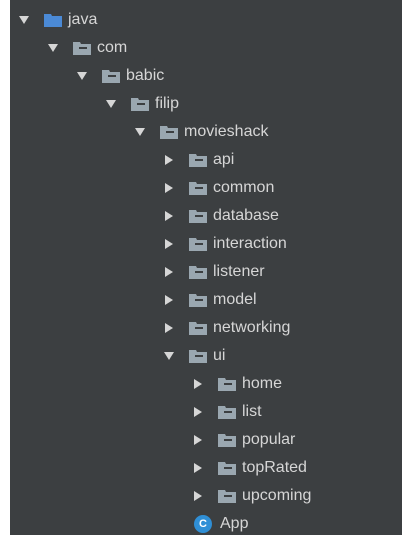  What do you see at coordinates (226, 131) in the screenshot?
I see `tree-item-label: movieshack` at bounding box center [226, 131].